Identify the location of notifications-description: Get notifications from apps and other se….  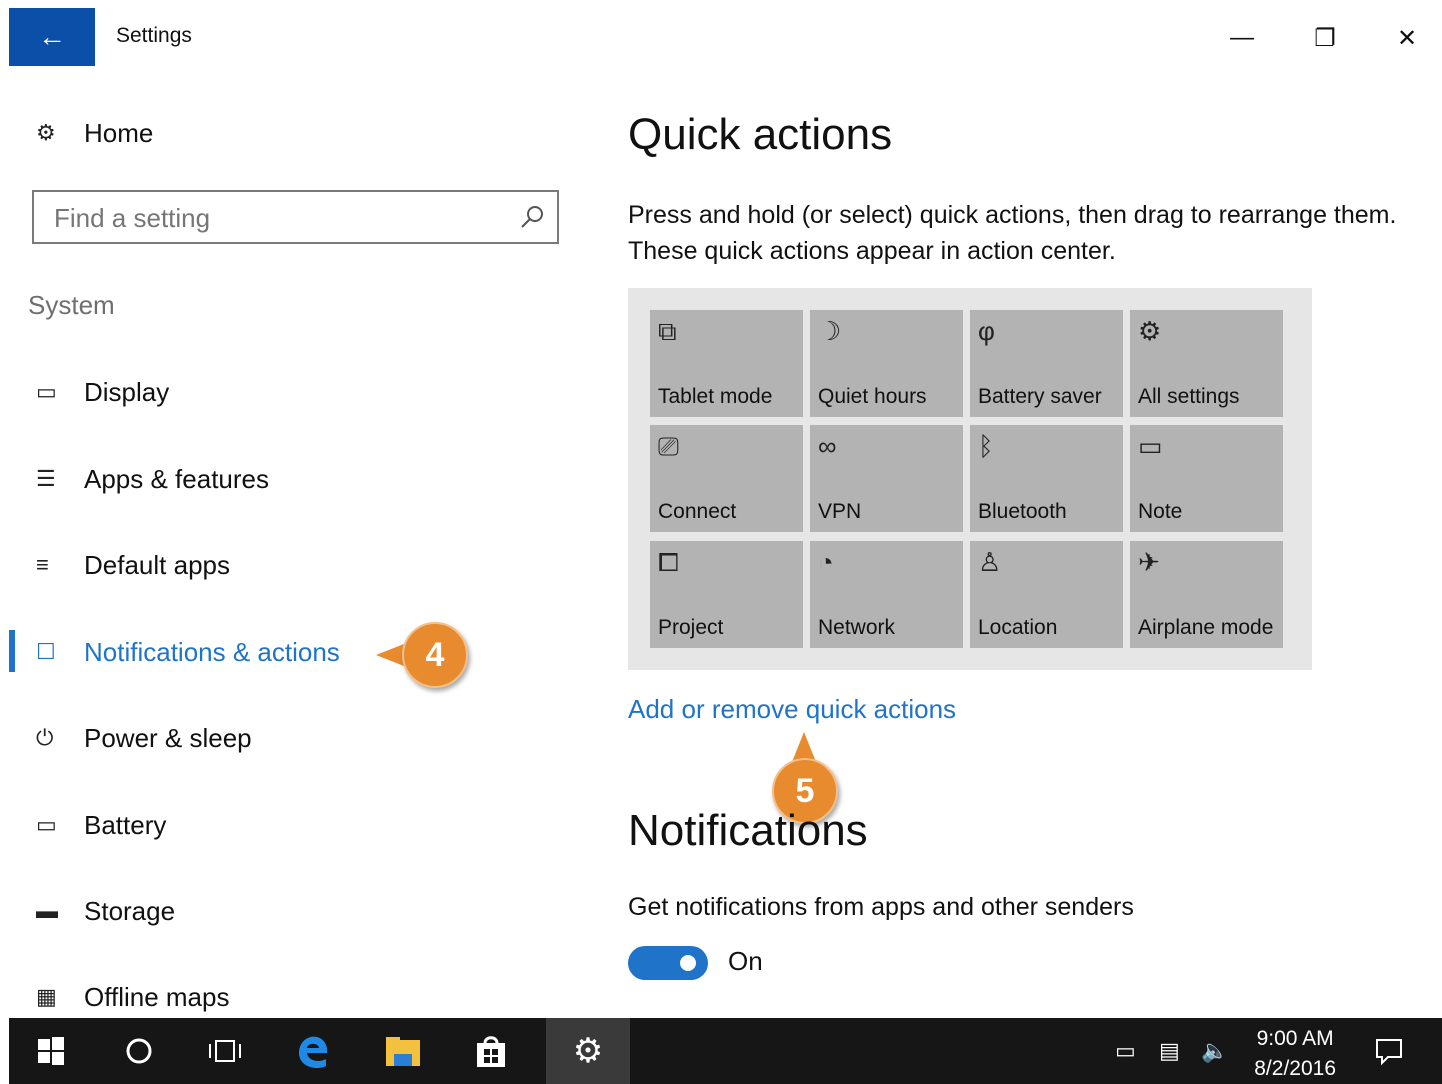
(881, 907).